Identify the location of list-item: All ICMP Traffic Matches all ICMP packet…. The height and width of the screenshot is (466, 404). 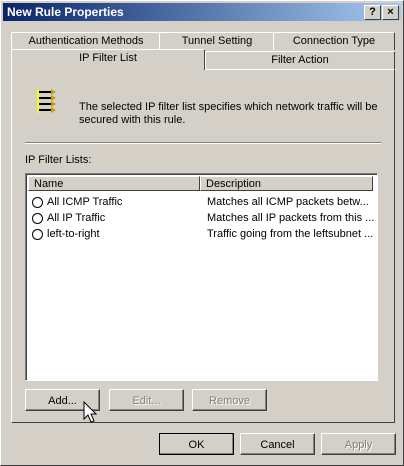
(201, 202).